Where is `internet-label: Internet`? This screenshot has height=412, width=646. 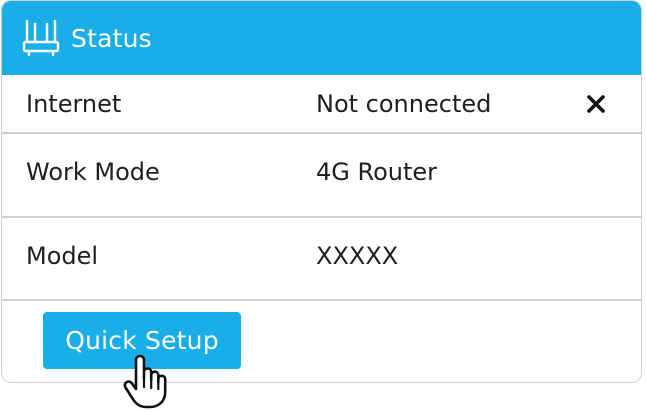 internet-label: Internet is located at coordinates (74, 104).